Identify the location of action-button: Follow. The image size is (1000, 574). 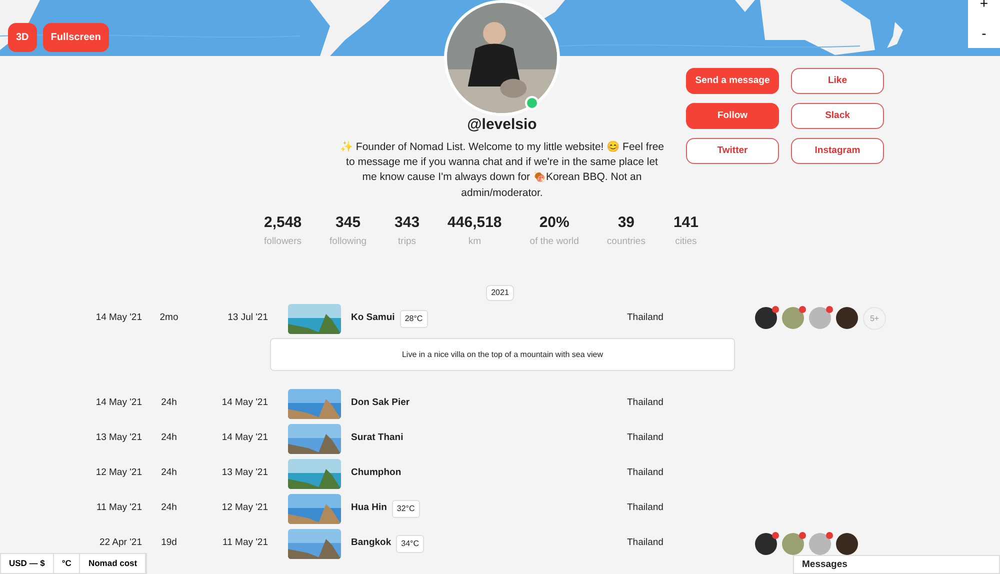
(732, 116).